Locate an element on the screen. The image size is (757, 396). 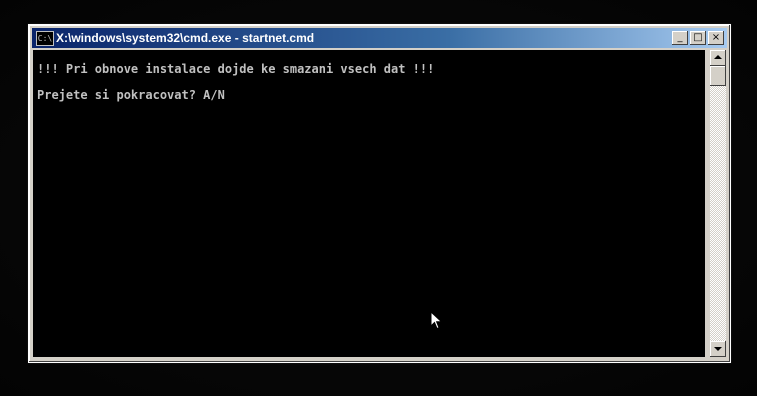
cmd-console-icon: C:\ is located at coordinates (45, 38).